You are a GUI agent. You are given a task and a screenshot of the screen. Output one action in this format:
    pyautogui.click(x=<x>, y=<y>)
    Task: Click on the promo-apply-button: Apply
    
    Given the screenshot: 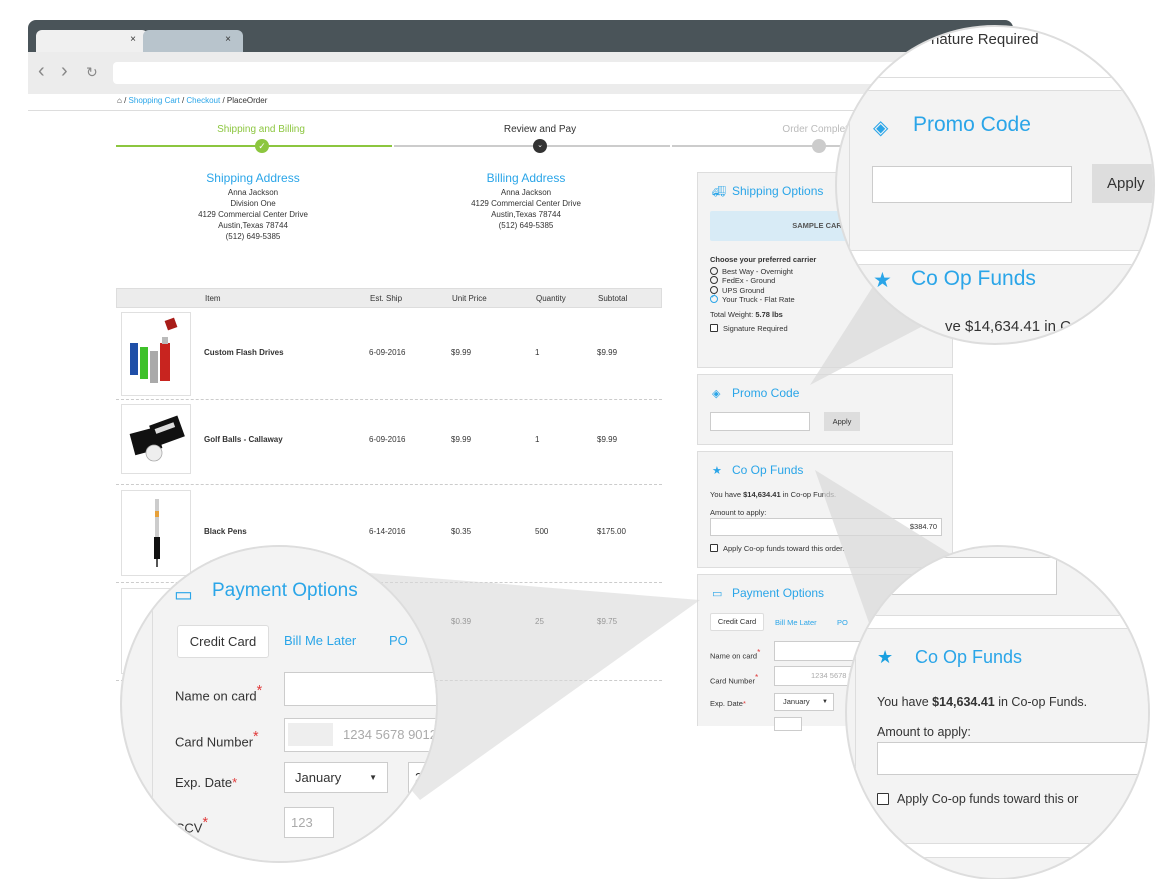 What is the action you would take?
    pyautogui.click(x=842, y=421)
    